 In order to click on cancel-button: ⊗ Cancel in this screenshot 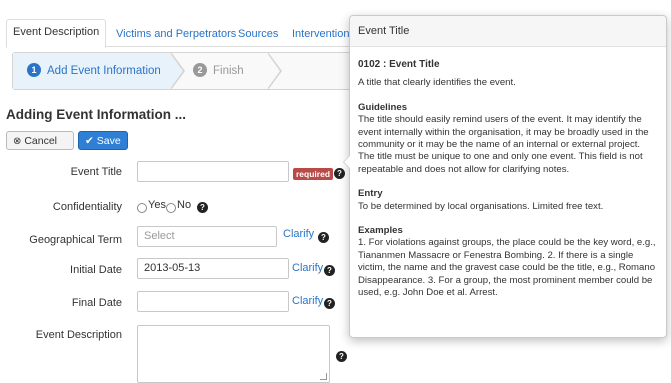, I will do `click(40, 140)`.